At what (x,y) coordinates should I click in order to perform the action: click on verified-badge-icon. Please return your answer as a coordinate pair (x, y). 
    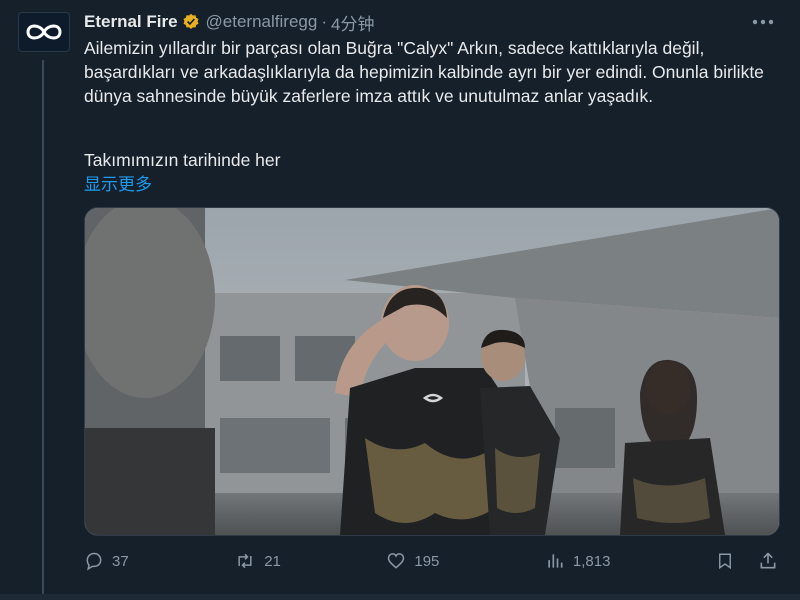
    Looking at the image, I should click on (191, 22).